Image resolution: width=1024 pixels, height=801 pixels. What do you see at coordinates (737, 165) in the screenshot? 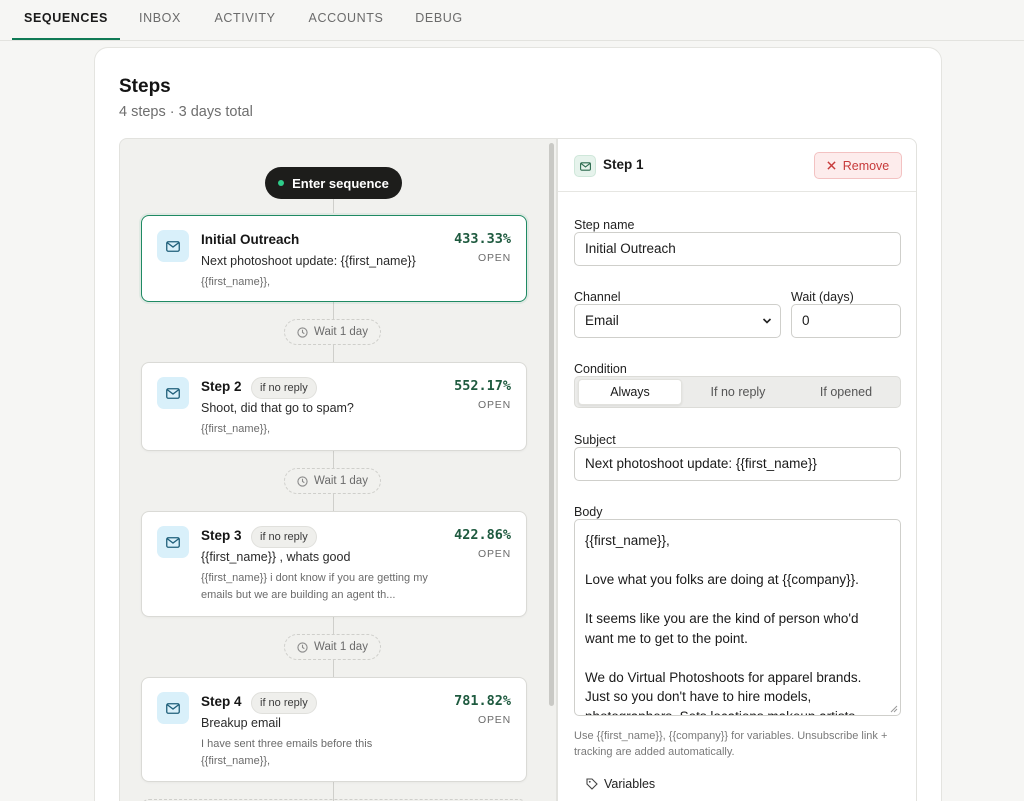
I see `editor-header: Step 1 Remove` at bounding box center [737, 165].